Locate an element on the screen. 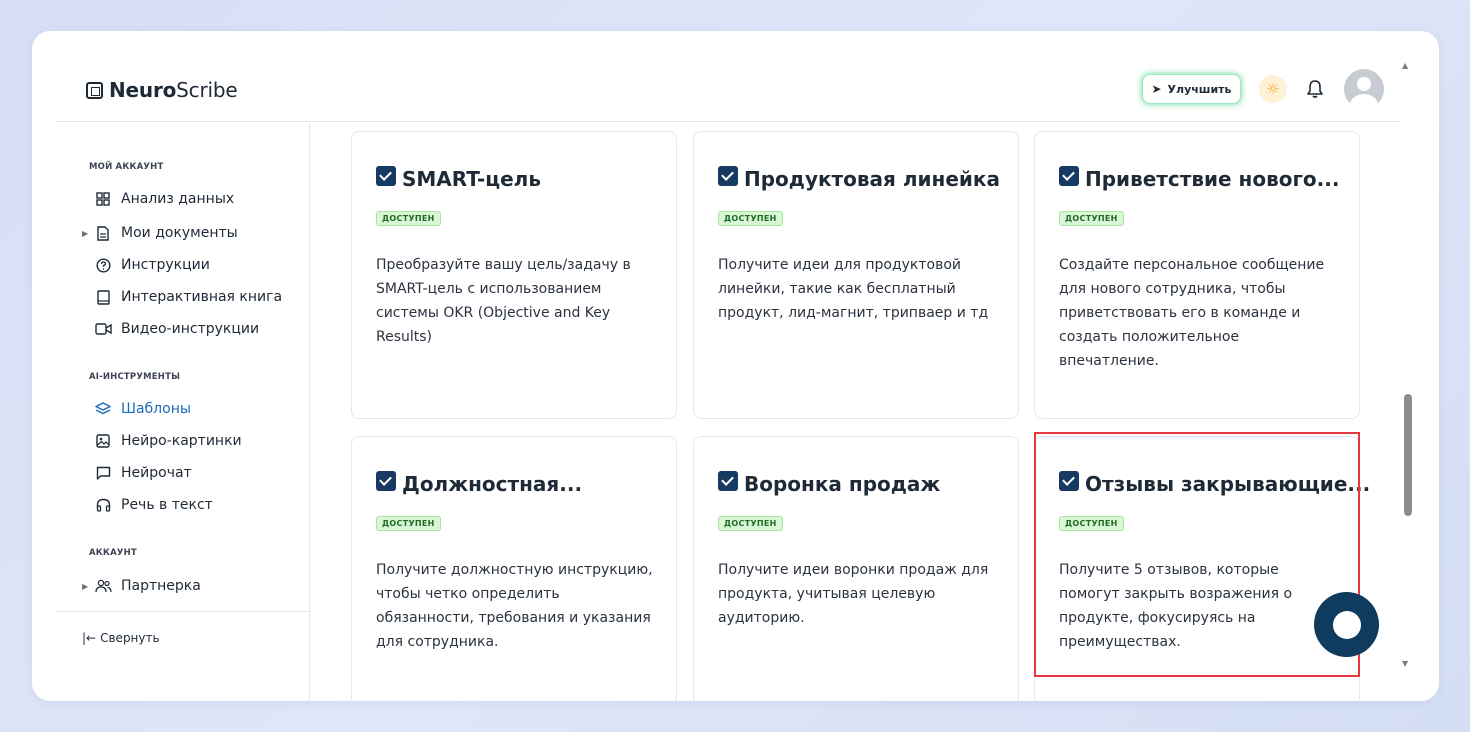 This screenshot has width=1470, height=732. sidebar-item-instructions: Инструкции is located at coordinates (146, 265).